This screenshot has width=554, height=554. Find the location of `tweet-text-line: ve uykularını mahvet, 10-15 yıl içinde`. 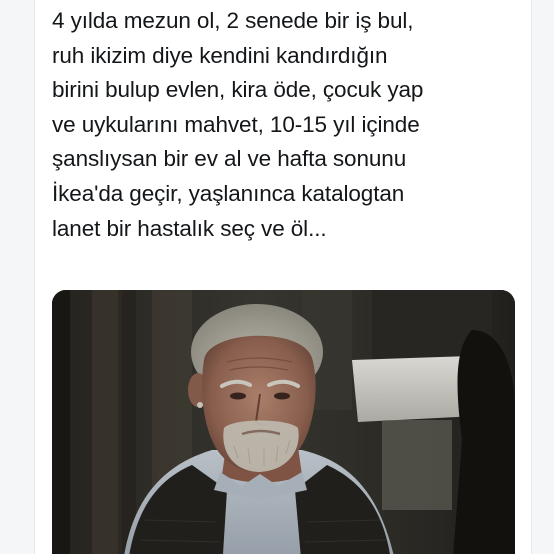

tweet-text-line: ve uykularını mahvet, 10-15 yıl içinde is located at coordinates (236, 124).